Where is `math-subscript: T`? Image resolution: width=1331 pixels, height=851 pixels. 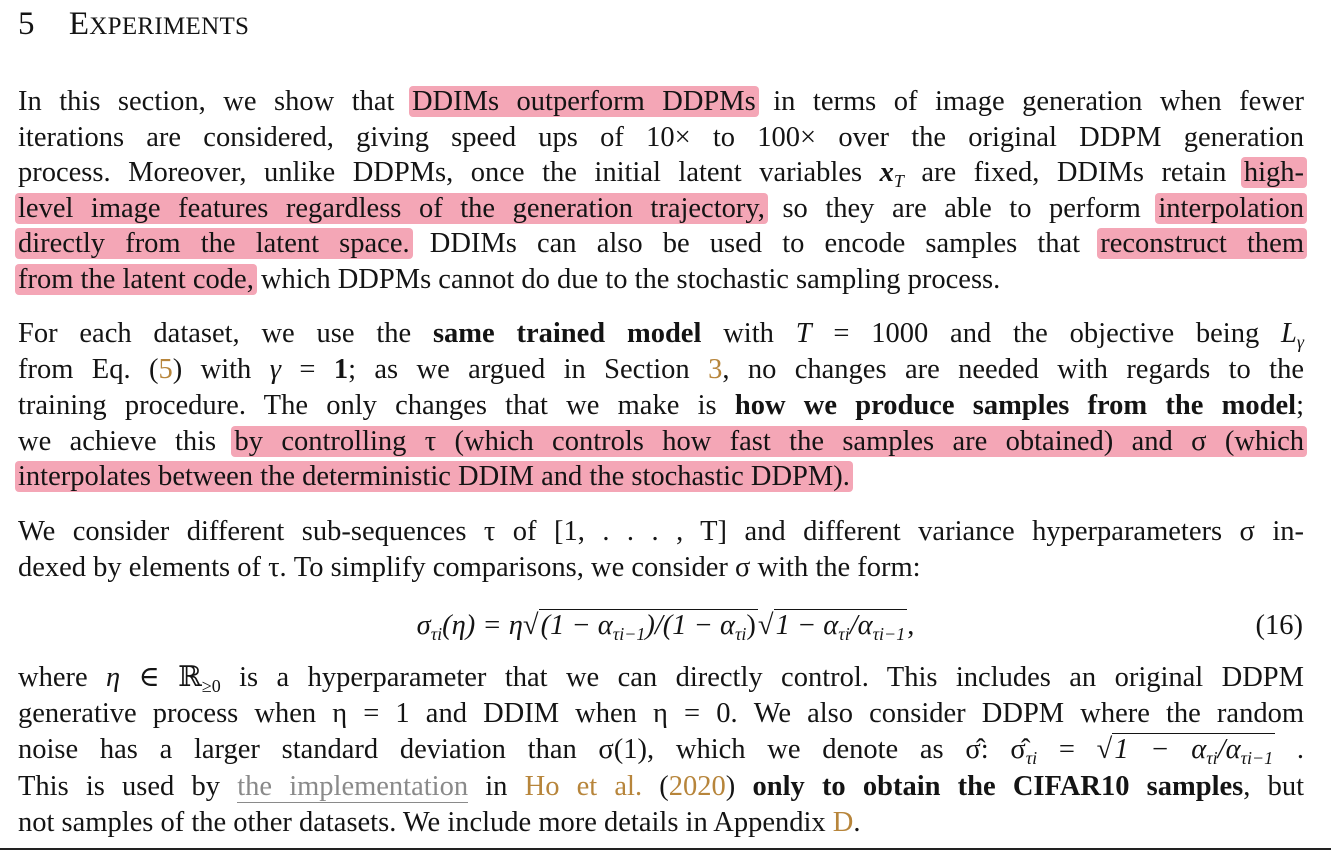 math-subscript: T is located at coordinates (898, 181).